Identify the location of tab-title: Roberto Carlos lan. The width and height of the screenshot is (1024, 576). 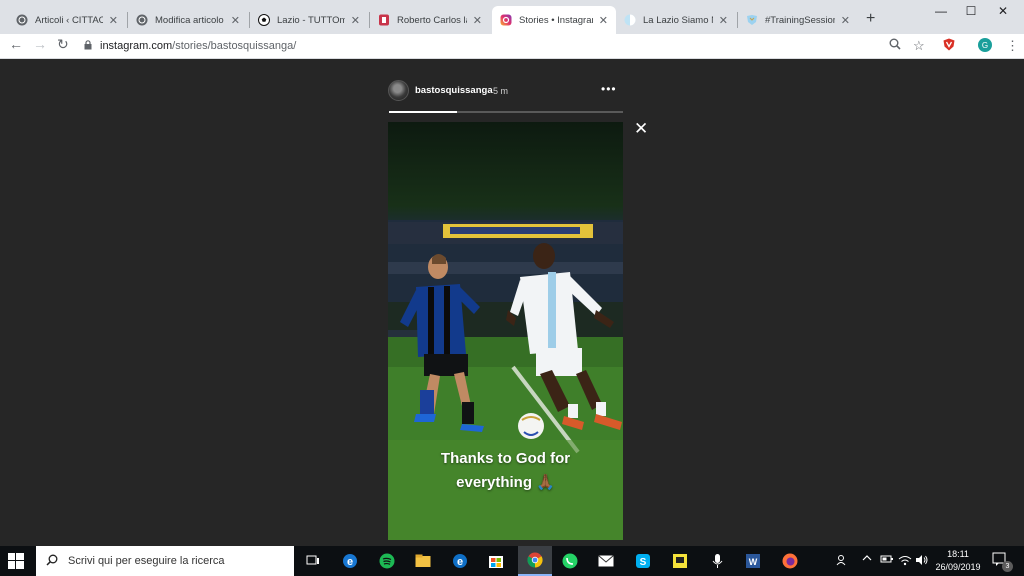
(432, 20).